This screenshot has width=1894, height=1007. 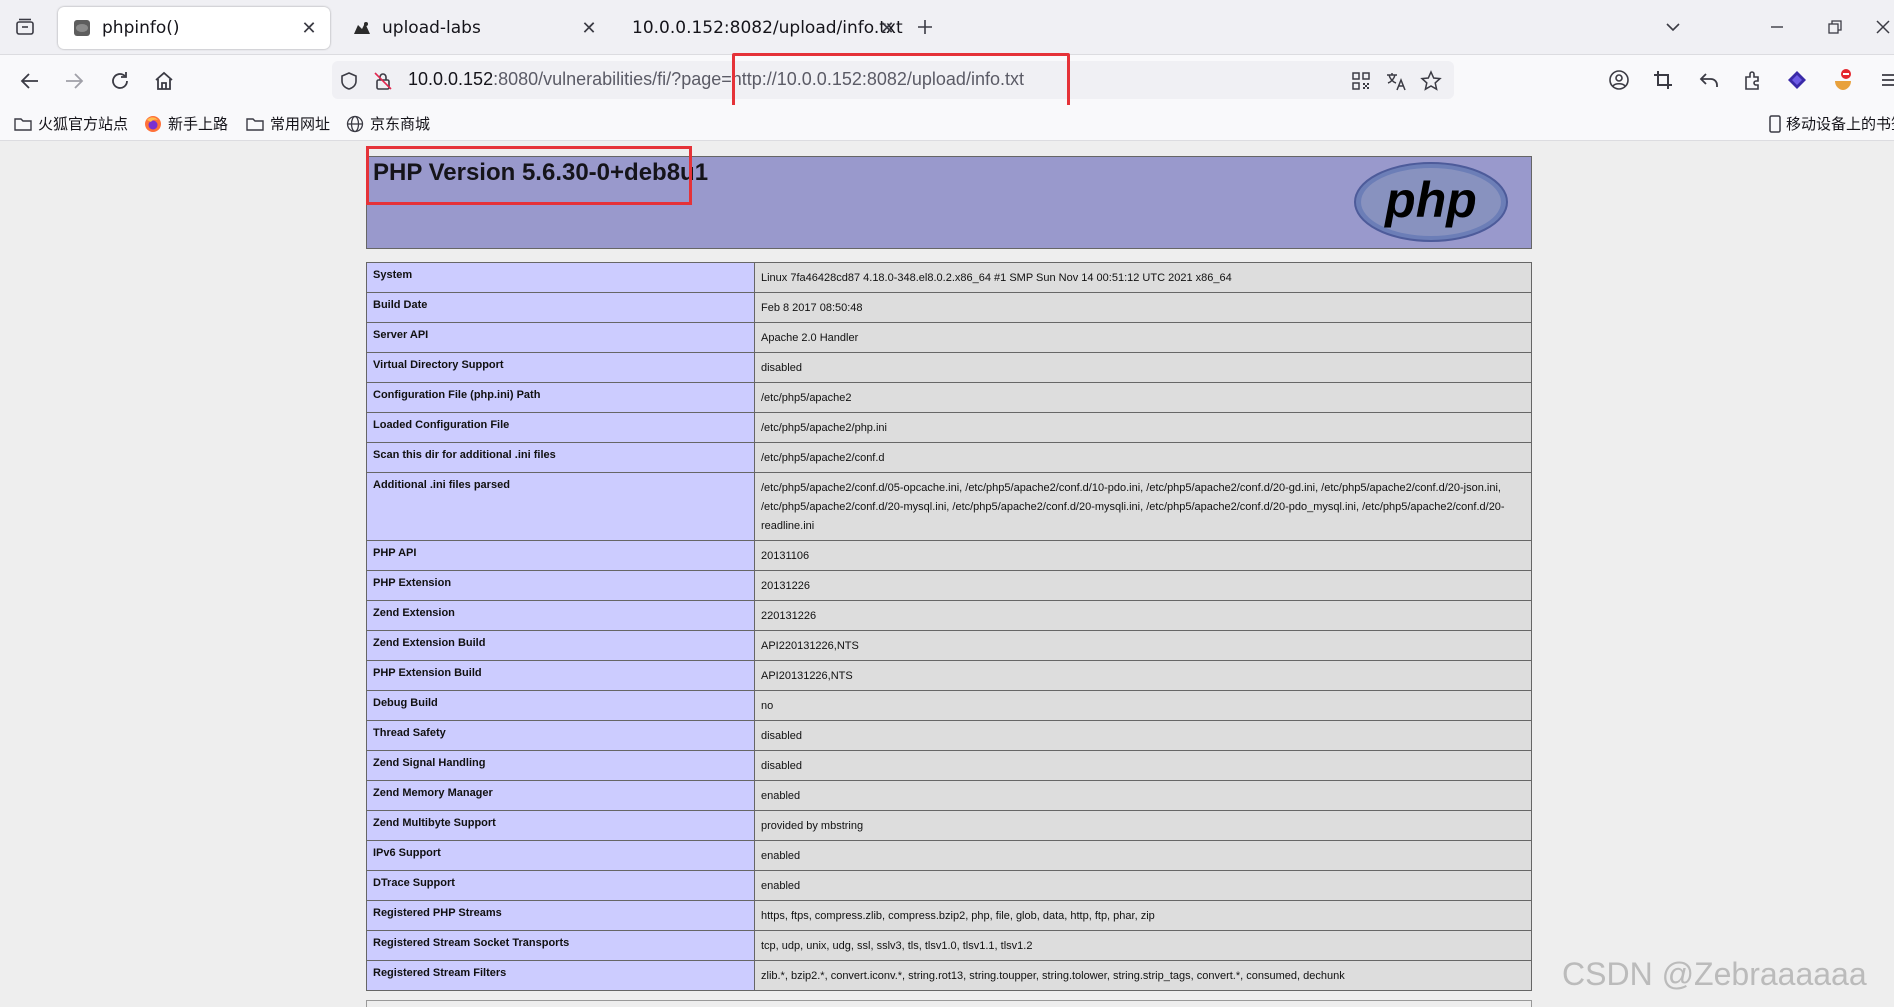 I want to click on table-row: PHP Extension 20131226, so click(x=949, y=585).